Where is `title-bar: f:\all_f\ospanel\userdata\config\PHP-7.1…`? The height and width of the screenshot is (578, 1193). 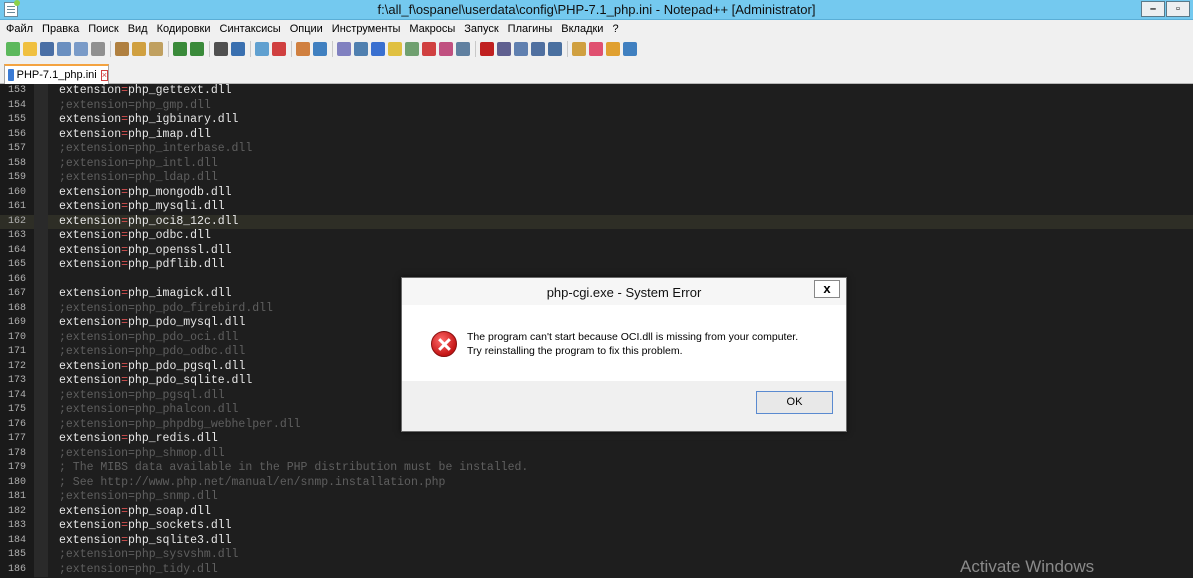
title-bar: f:\all_f\ospanel\userdata\config\PHP-7.1… is located at coordinates (596, 10).